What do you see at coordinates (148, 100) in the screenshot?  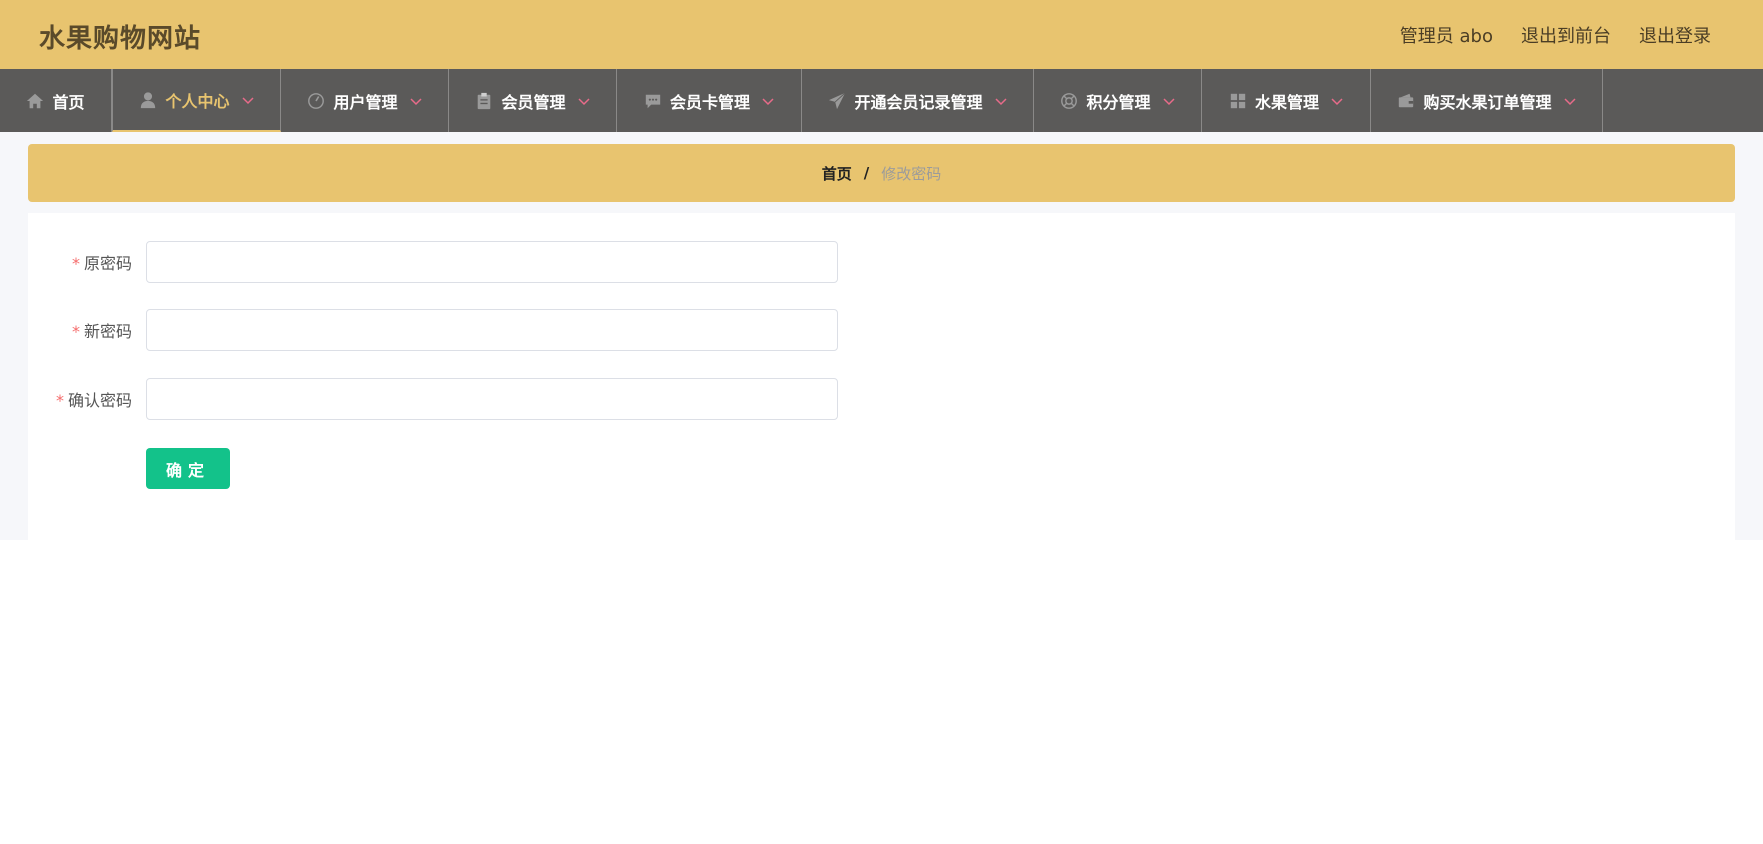 I see `user-icon` at bounding box center [148, 100].